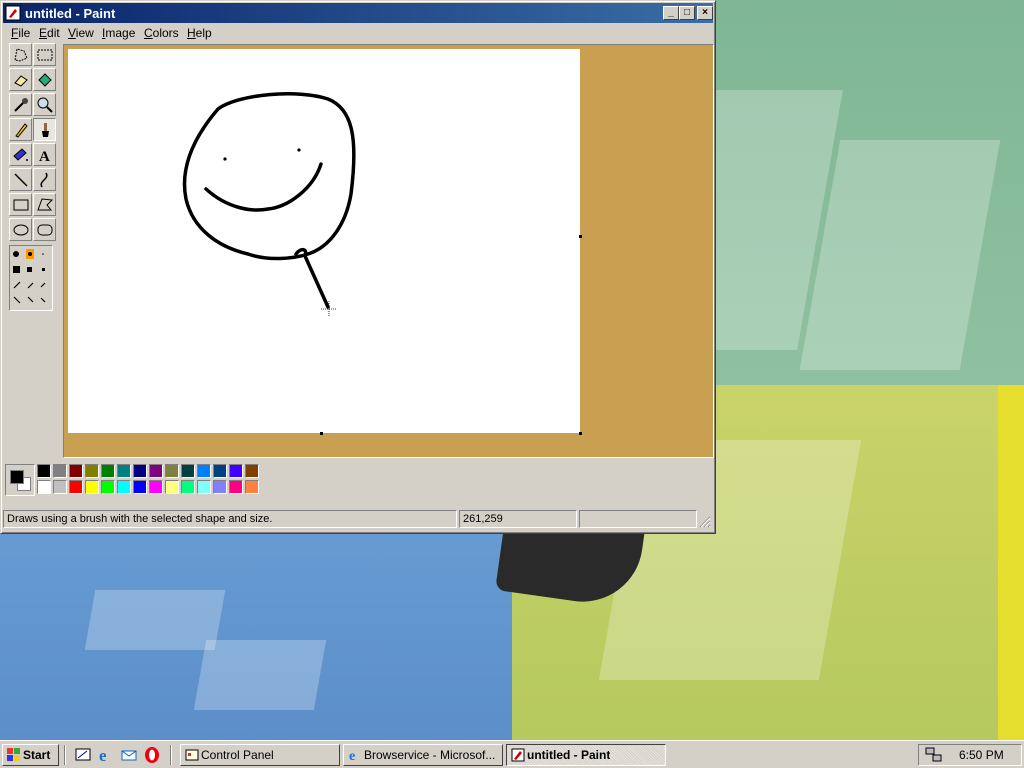 This screenshot has width=1024, height=768. Describe the element at coordinates (580, 236) in the screenshot. I see `resize-handle-right` at that location.